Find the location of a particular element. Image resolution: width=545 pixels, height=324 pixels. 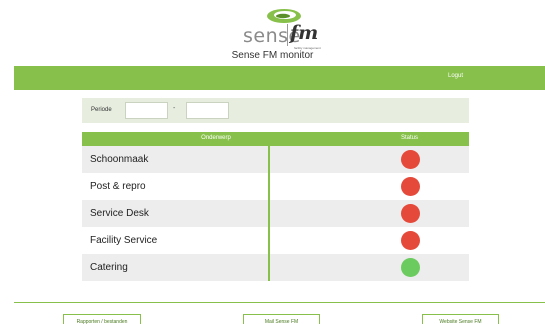

reports-files-button: Rapporten / bestanden is located at coordinates (102, 319).